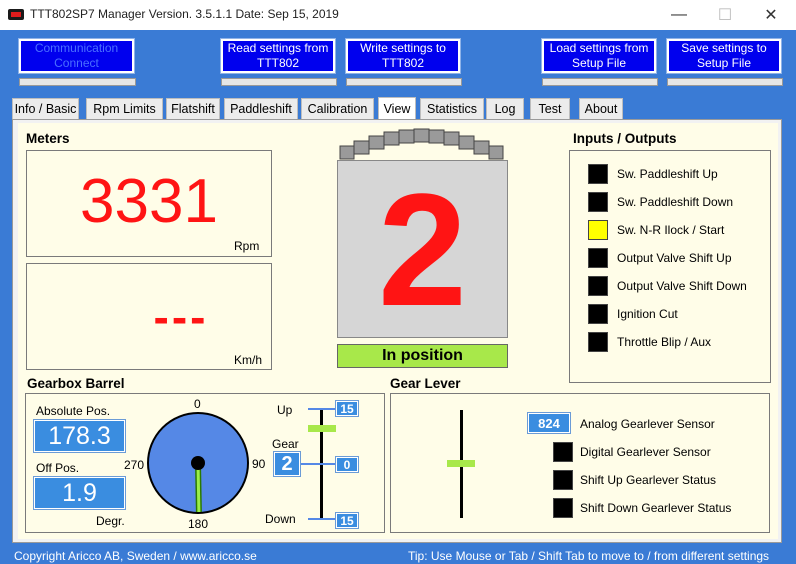  I want to click on down-label: Down, so click(280, 519).